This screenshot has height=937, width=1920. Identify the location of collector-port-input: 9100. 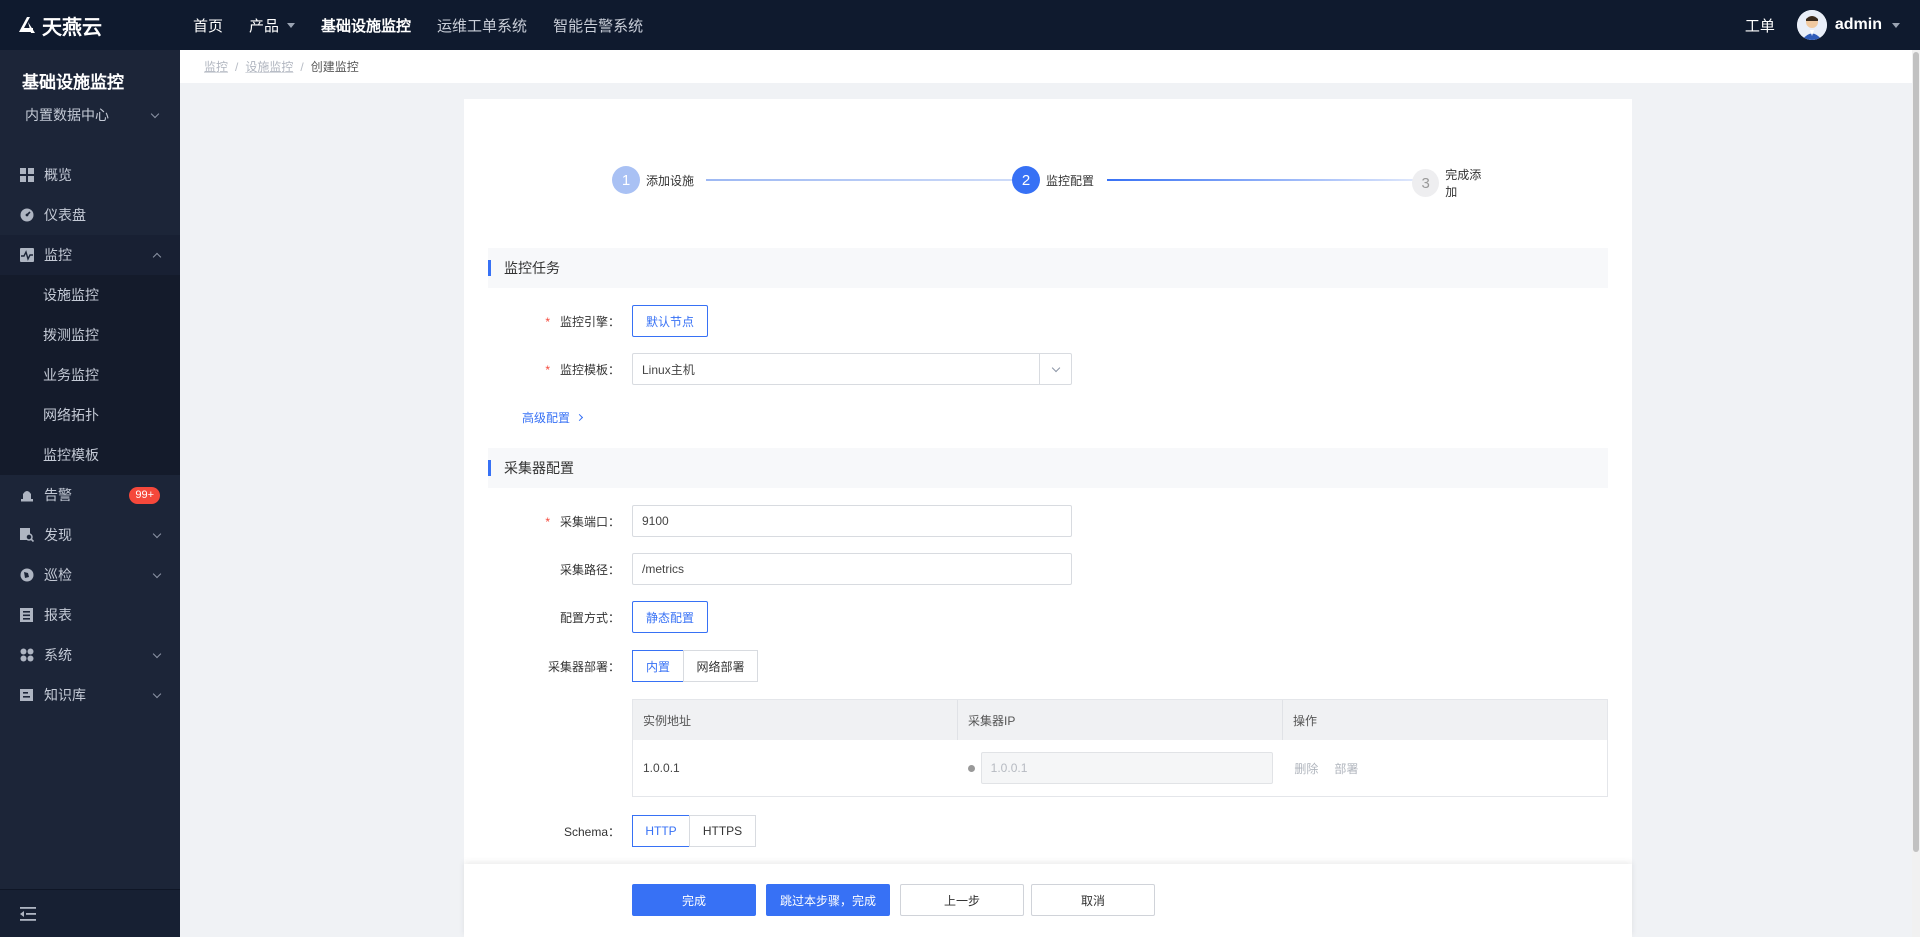
(852, 521).